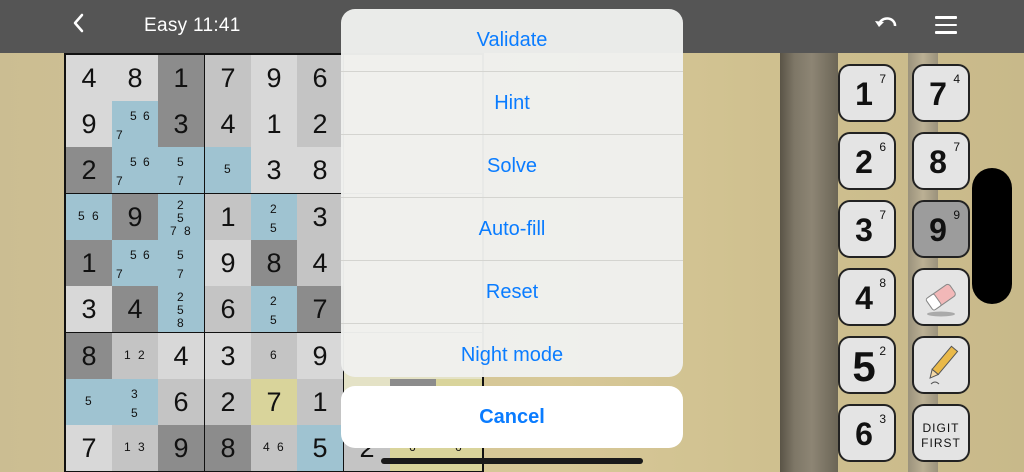 The height and width of the screenshot is (472, 1024). I want to click on sudoku-cell: 56, so click(89, 217).